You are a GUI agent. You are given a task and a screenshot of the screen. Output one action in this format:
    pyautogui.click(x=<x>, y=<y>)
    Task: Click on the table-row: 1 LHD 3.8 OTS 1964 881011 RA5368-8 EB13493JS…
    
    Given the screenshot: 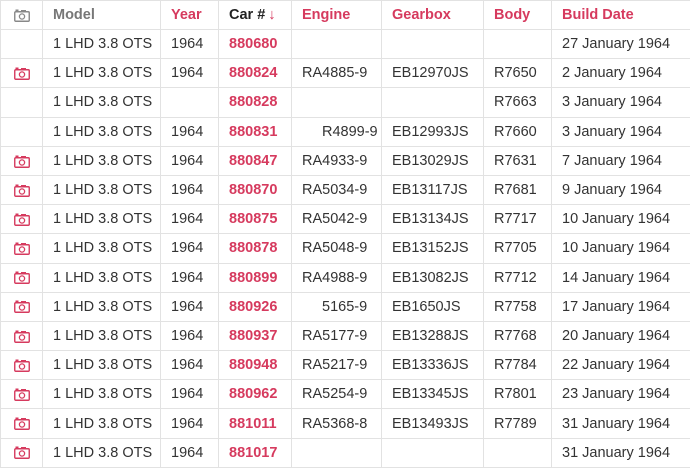 What is the action you would take?
    pyautogui.click(x=345, y=423)
    